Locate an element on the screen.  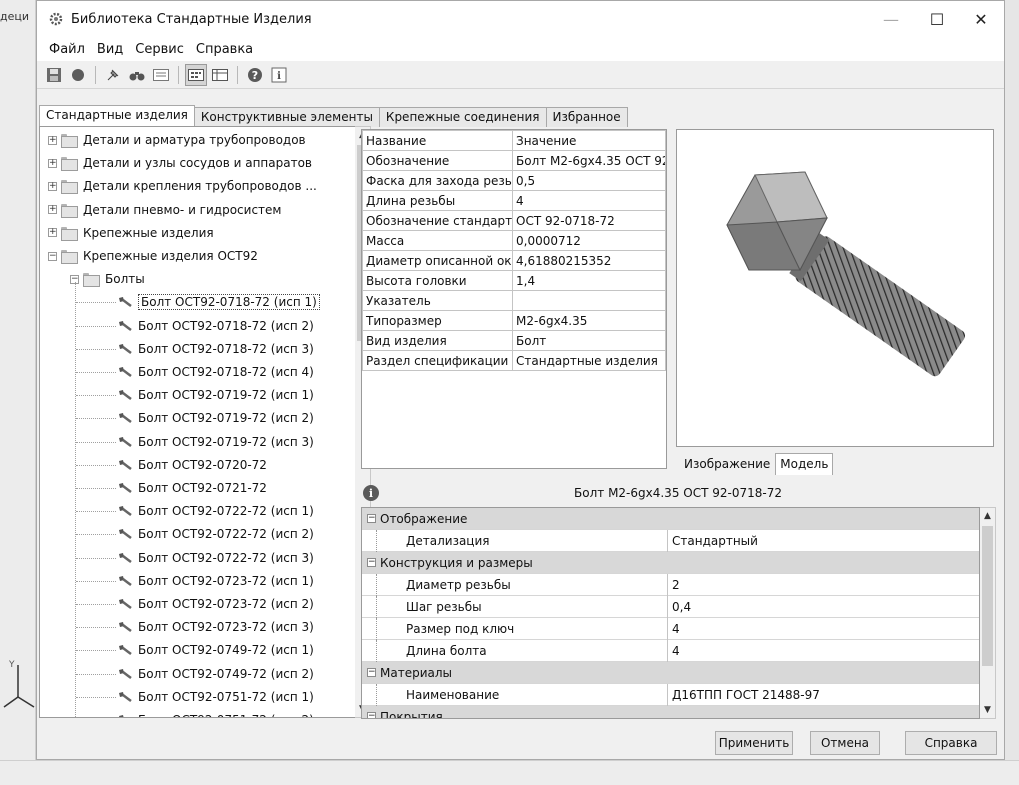
scroll-down-icon: ▼ is located at coordinates (987, 710).